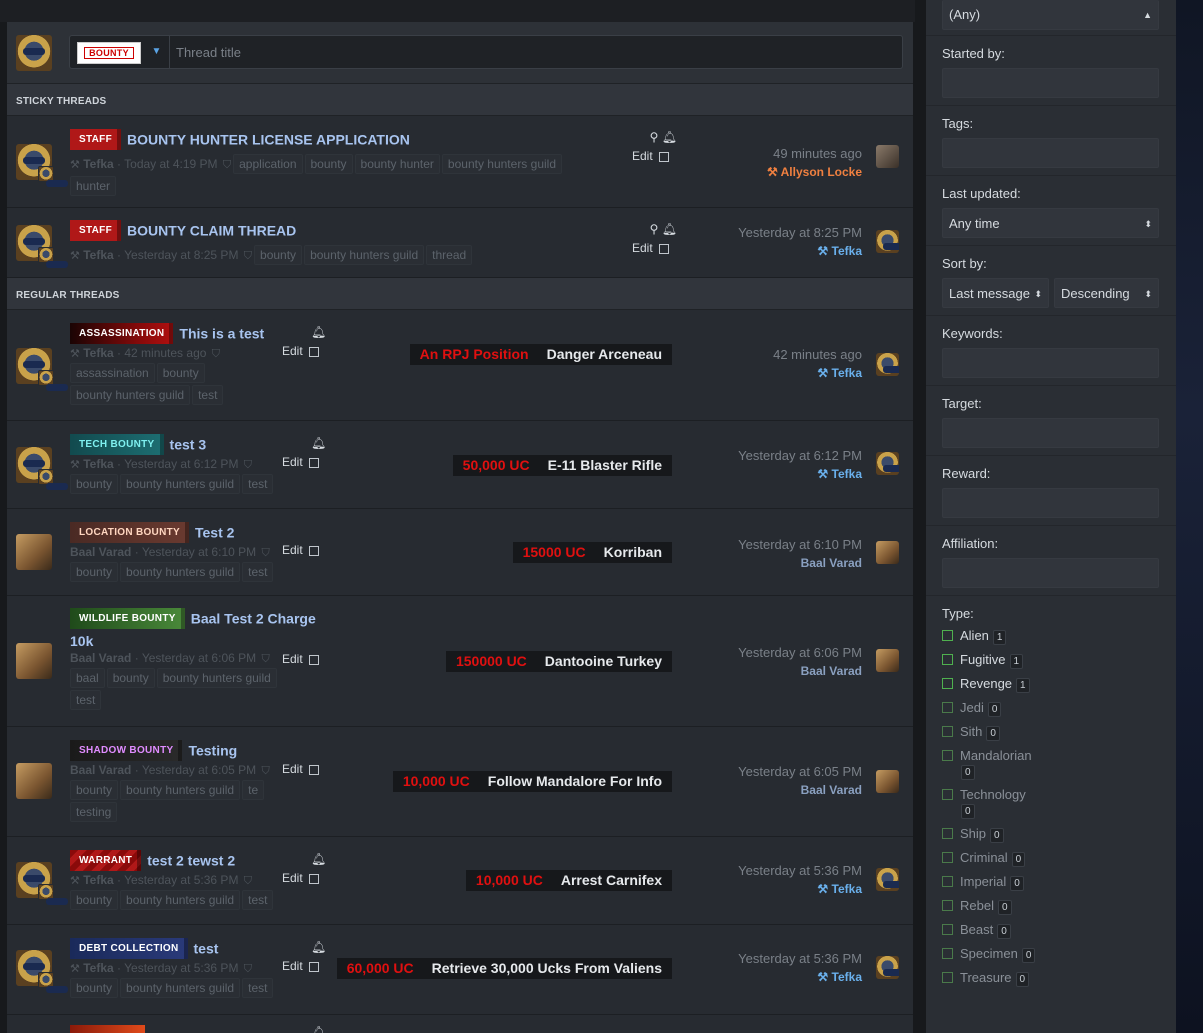 This screenshot has width=1203, height=1033. What do you see at coordinates (762, 544) in the screenshot?
I see `last-post-time: Yesterday at 6:10 PM` at bounding box center [762, 544].